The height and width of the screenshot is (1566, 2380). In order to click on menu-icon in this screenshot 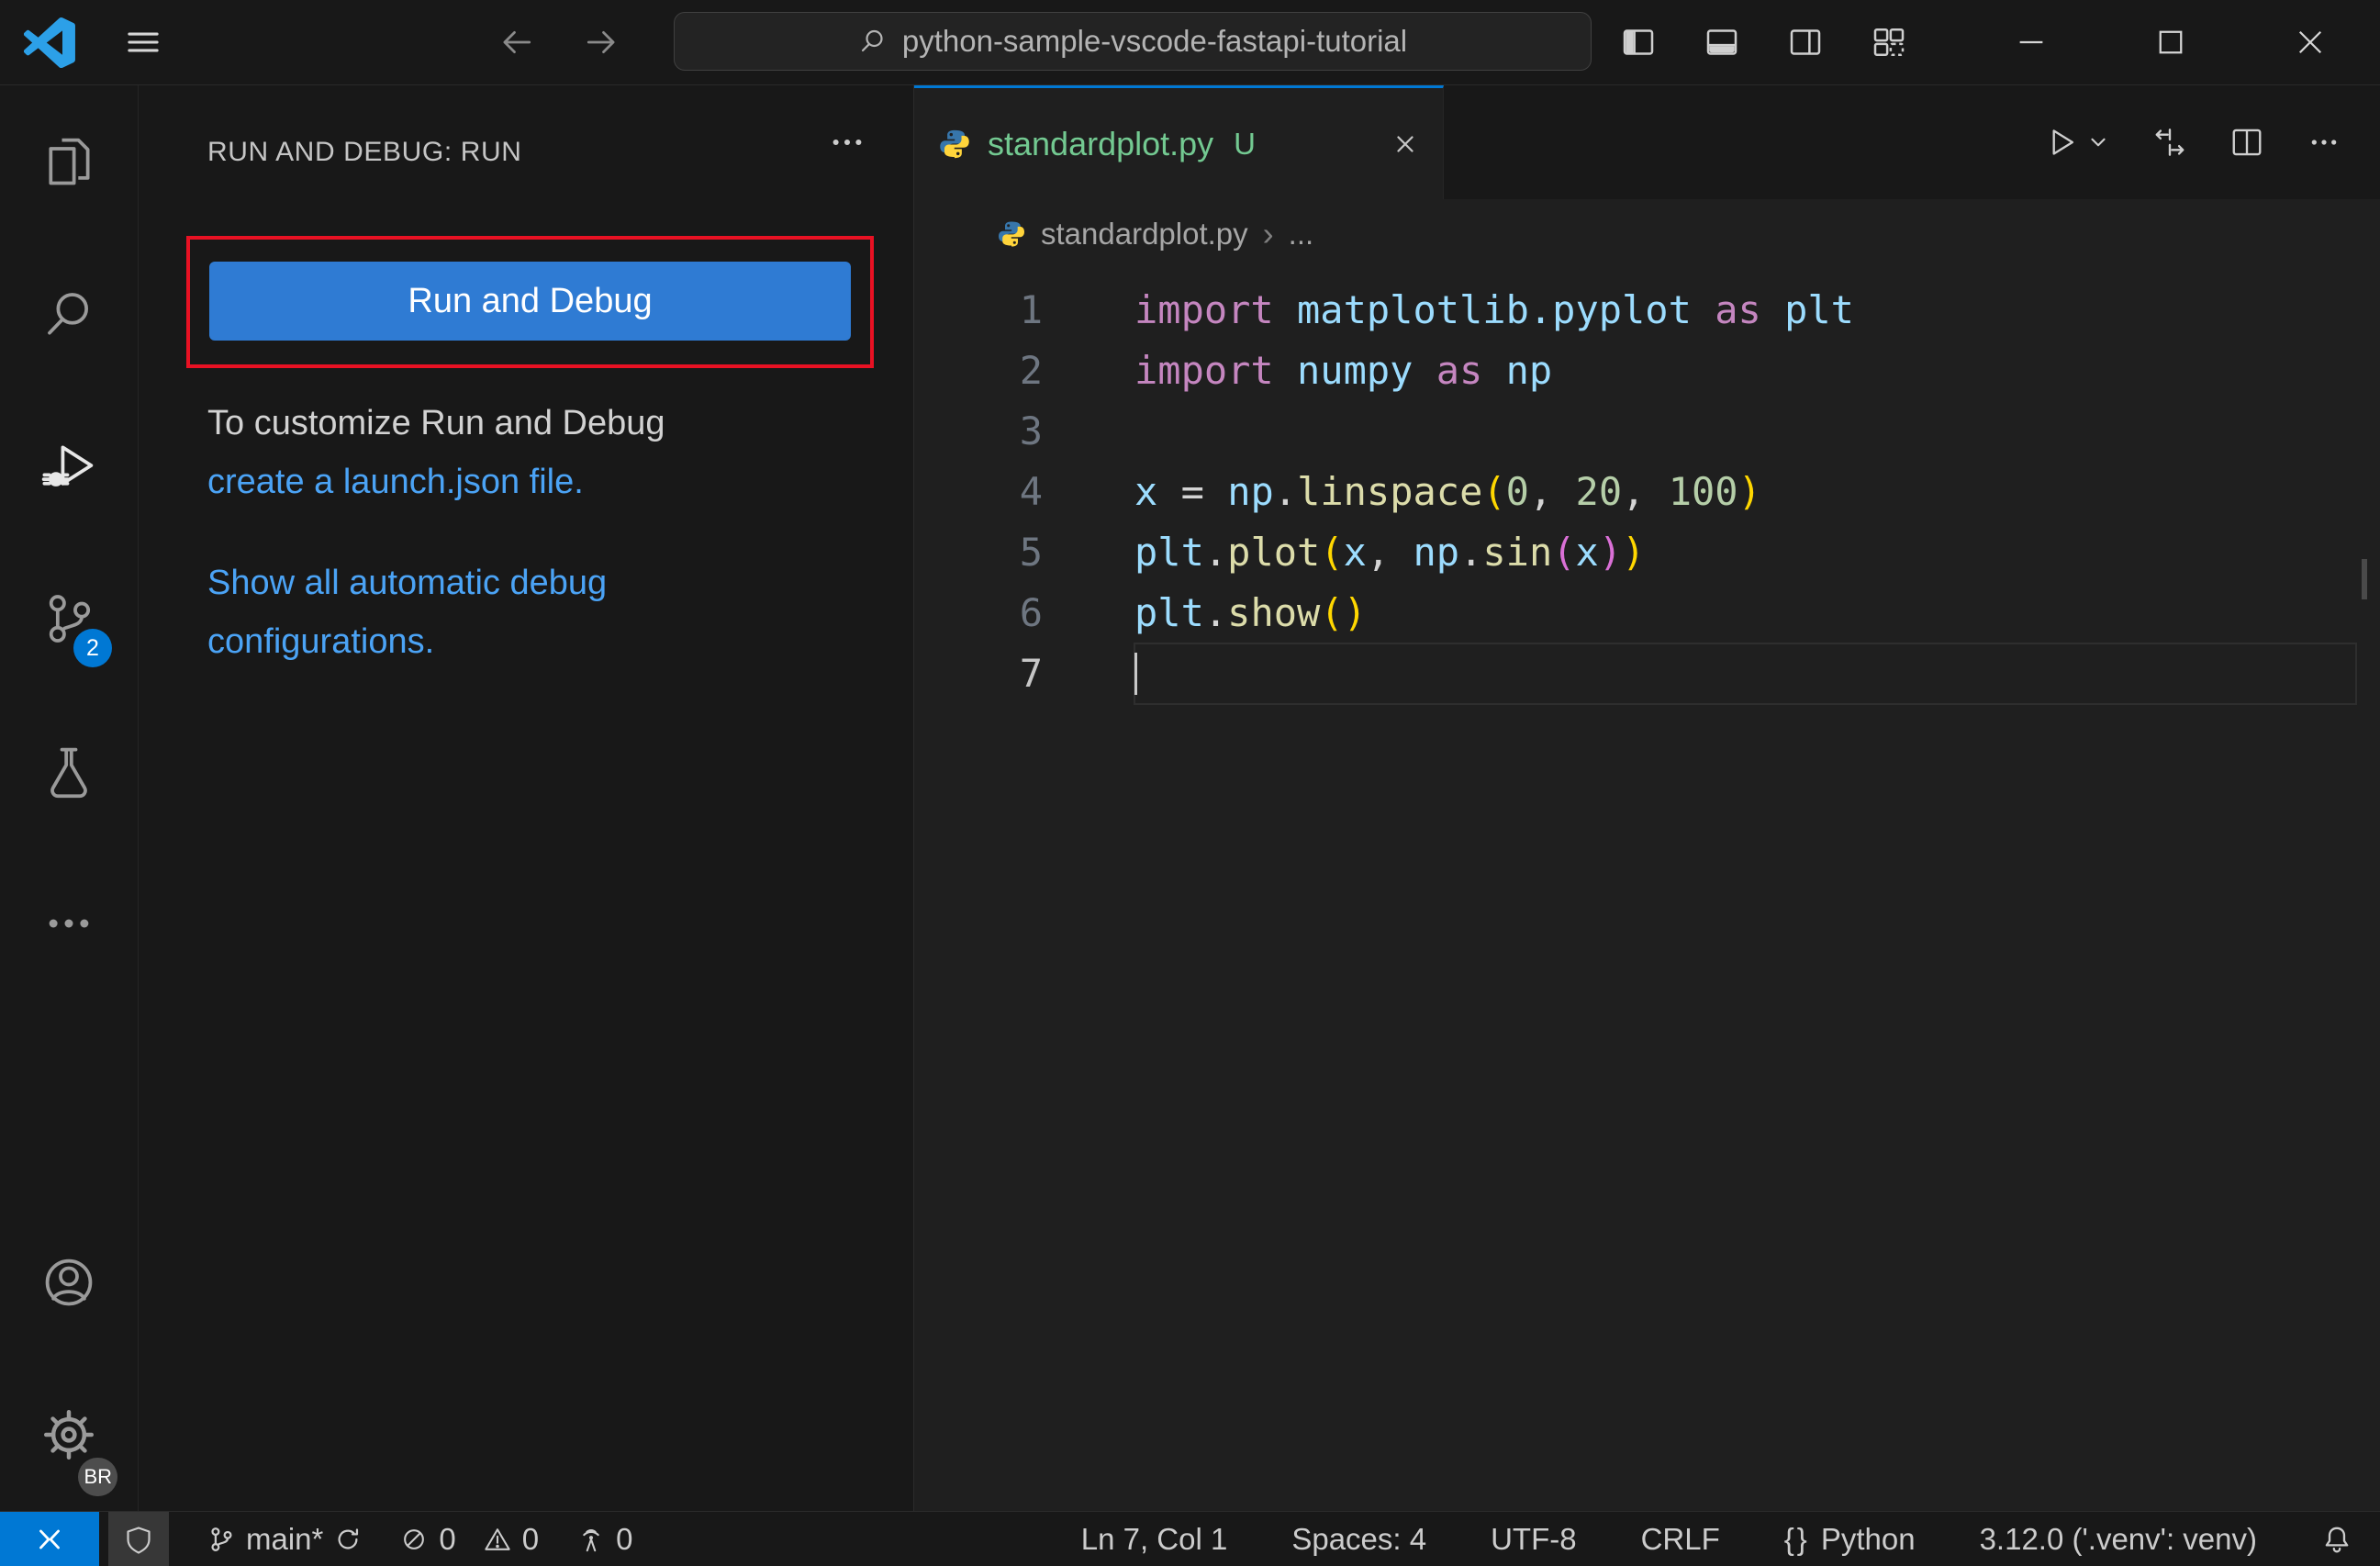, I will do `click(143, 42)`.